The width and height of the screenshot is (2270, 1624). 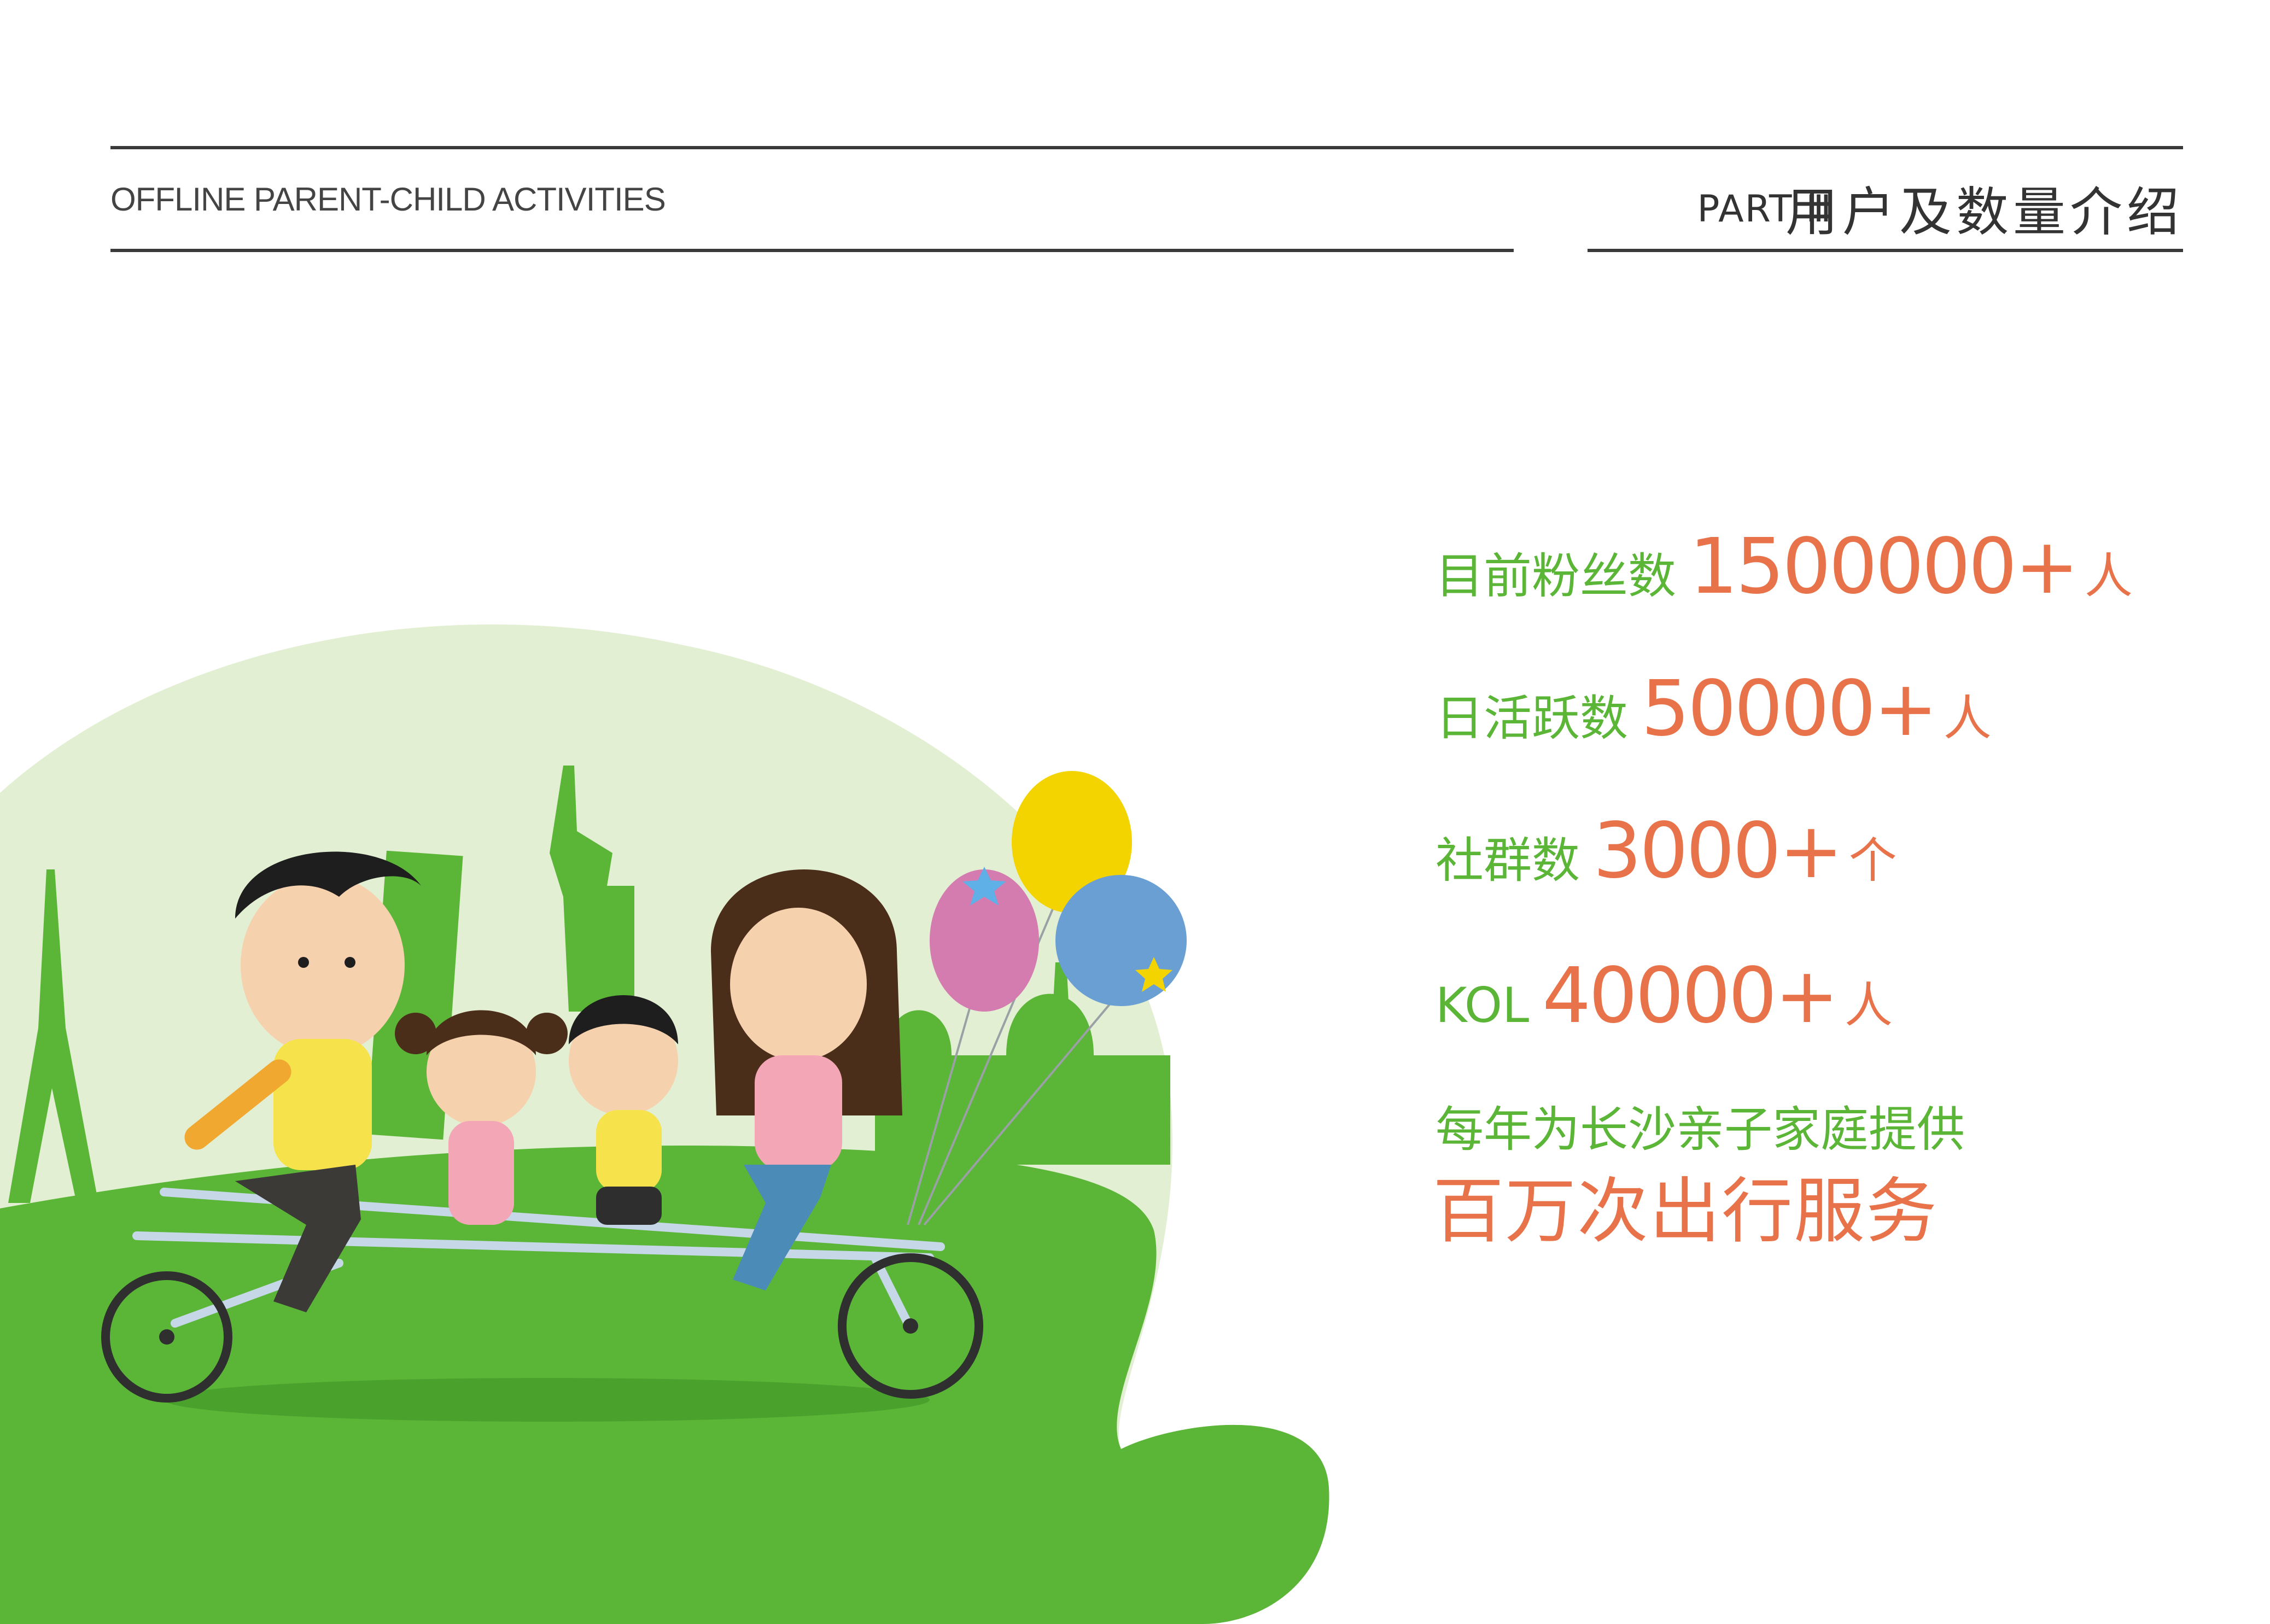 What do you see at coordinates (1885, 250) in the screenshot?
I see `header-right-bottom-rule` at bounding box center [1885, 250].